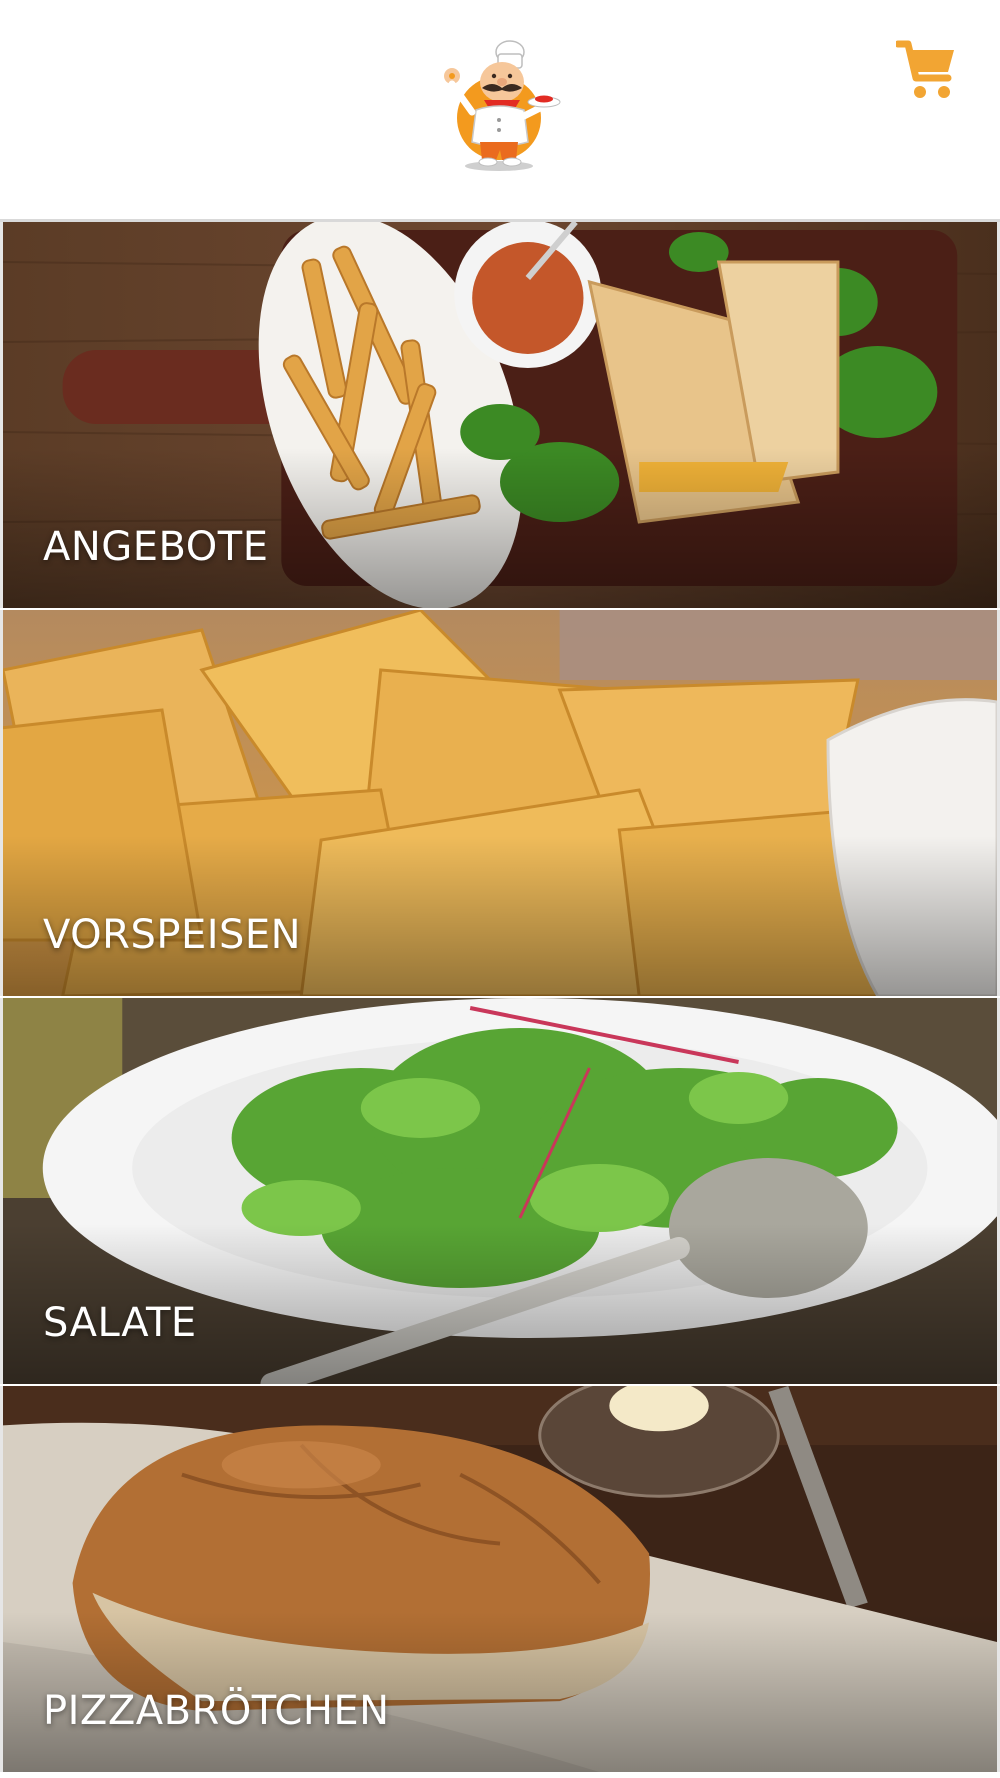 This screenshot has height=1778, width=1000. What do you see at coordinates (216, 1711) in the screenshot?
I see `category-label: PIZZABRÖTCHEN` at bounding box center [216, 1711].